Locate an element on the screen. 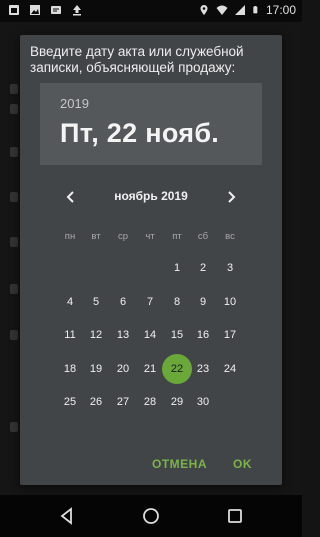 The height and width of the screenshot is (537, 320). calendar-day: 2 is located at coordinates (203, 268).